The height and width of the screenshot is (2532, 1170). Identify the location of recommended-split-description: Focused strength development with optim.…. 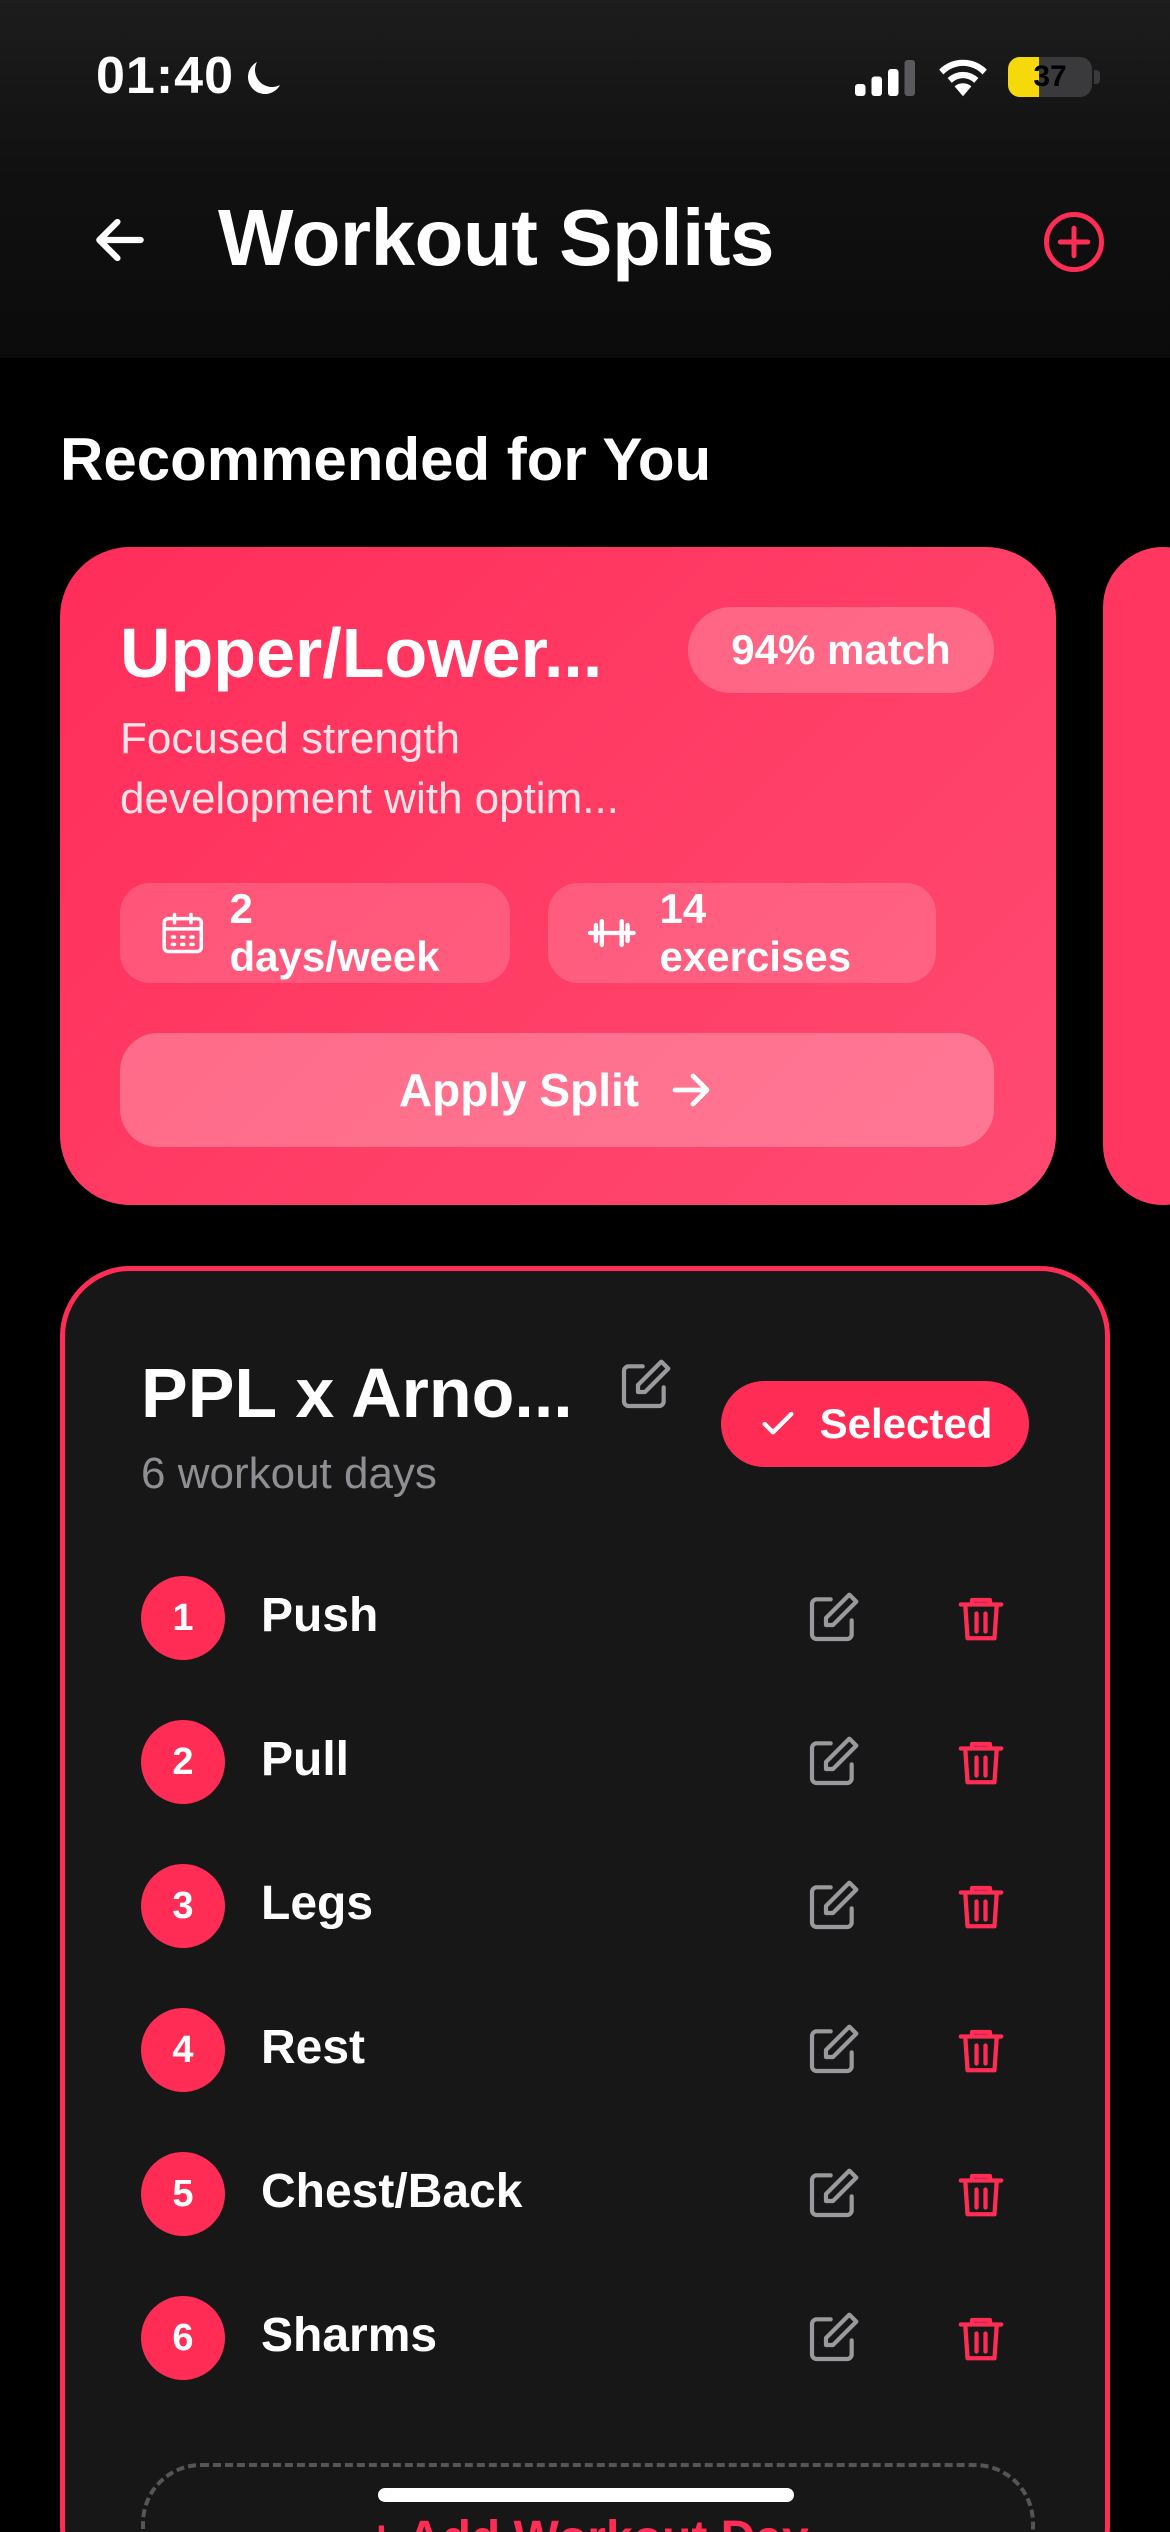
(369, 768).